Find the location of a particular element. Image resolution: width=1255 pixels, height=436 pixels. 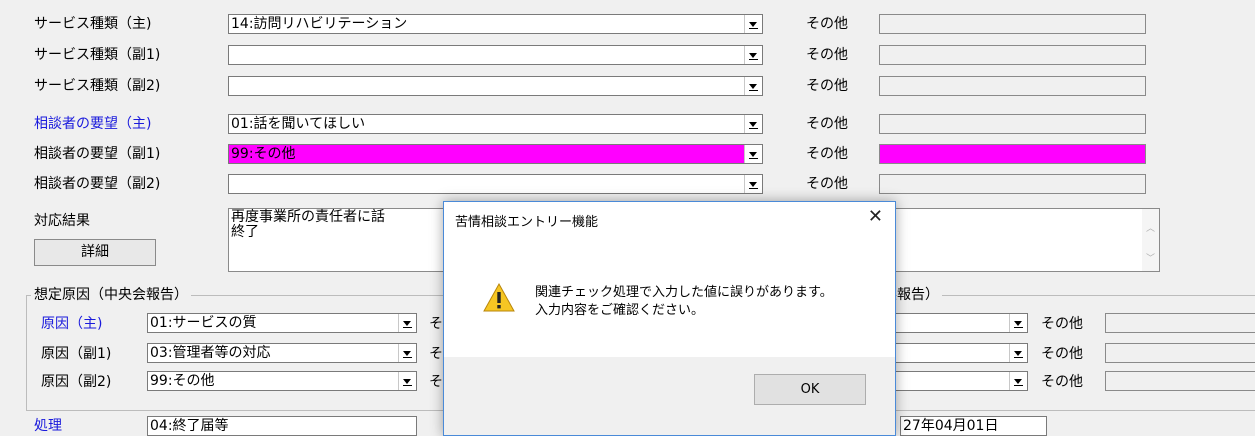

service-sub2-select is located at coordinates (495, 86).